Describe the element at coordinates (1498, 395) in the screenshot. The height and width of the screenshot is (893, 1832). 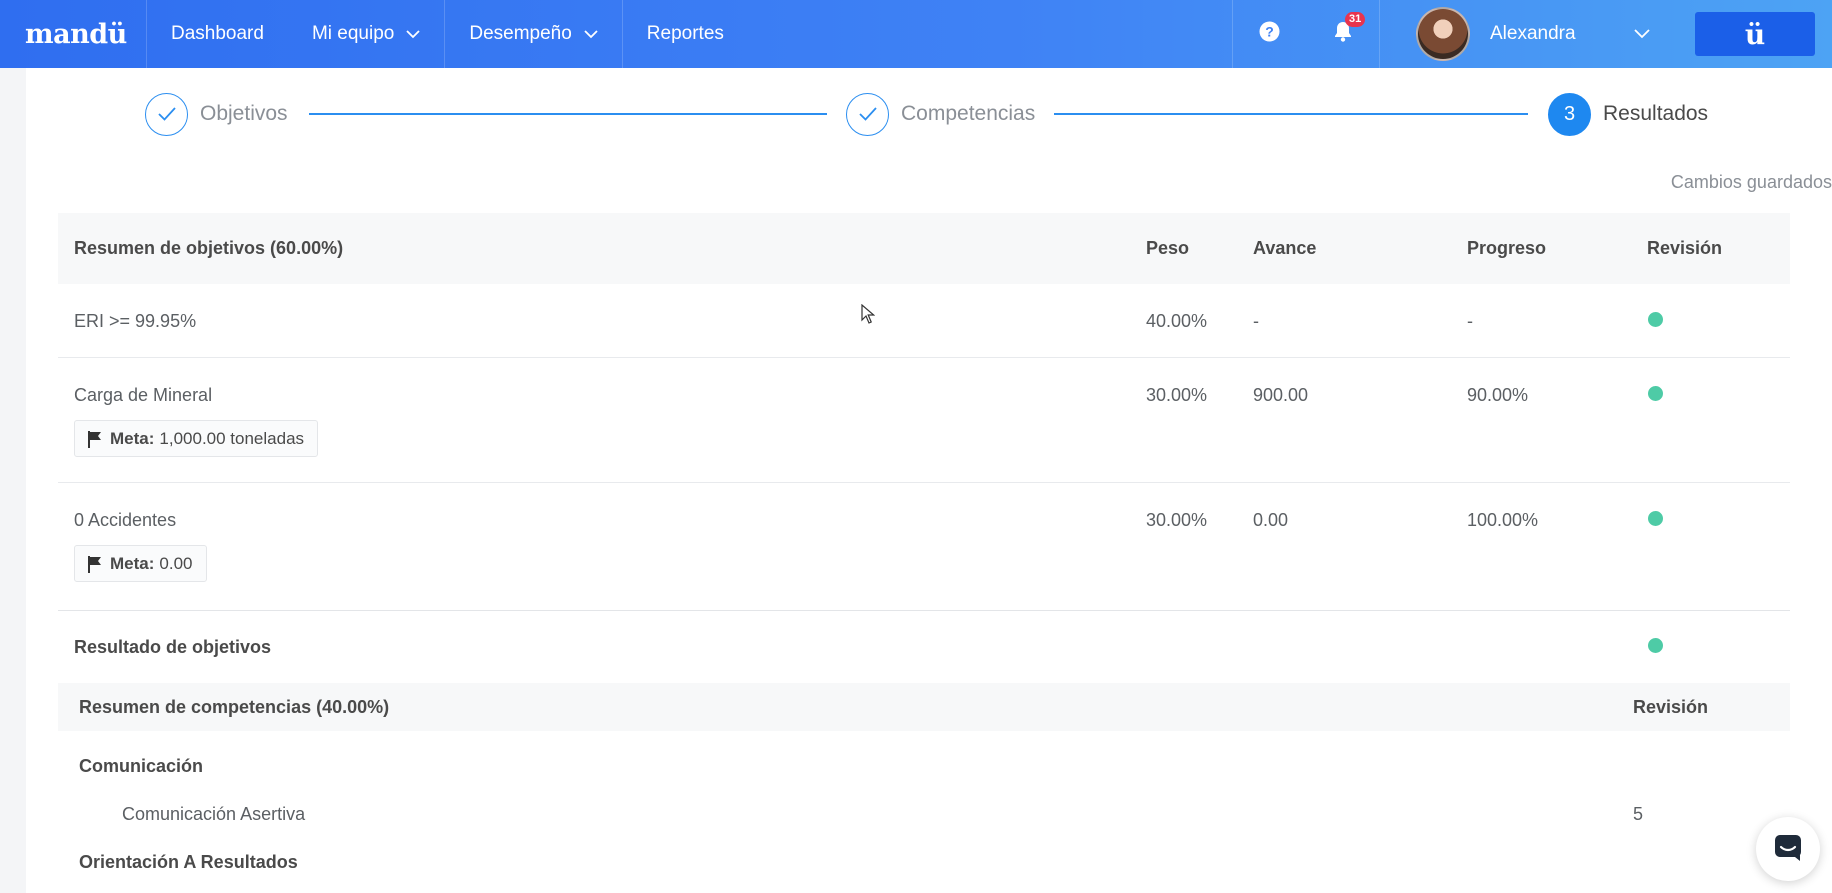
I see `objective-progreso: 90.00%` at that location.